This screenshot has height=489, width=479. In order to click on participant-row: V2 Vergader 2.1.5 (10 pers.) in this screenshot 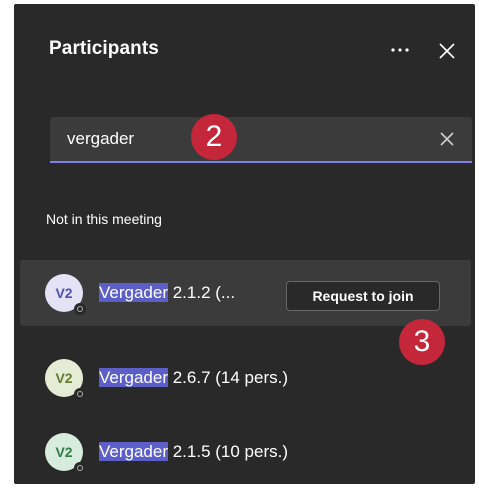, I will do `click(245, 452)`.